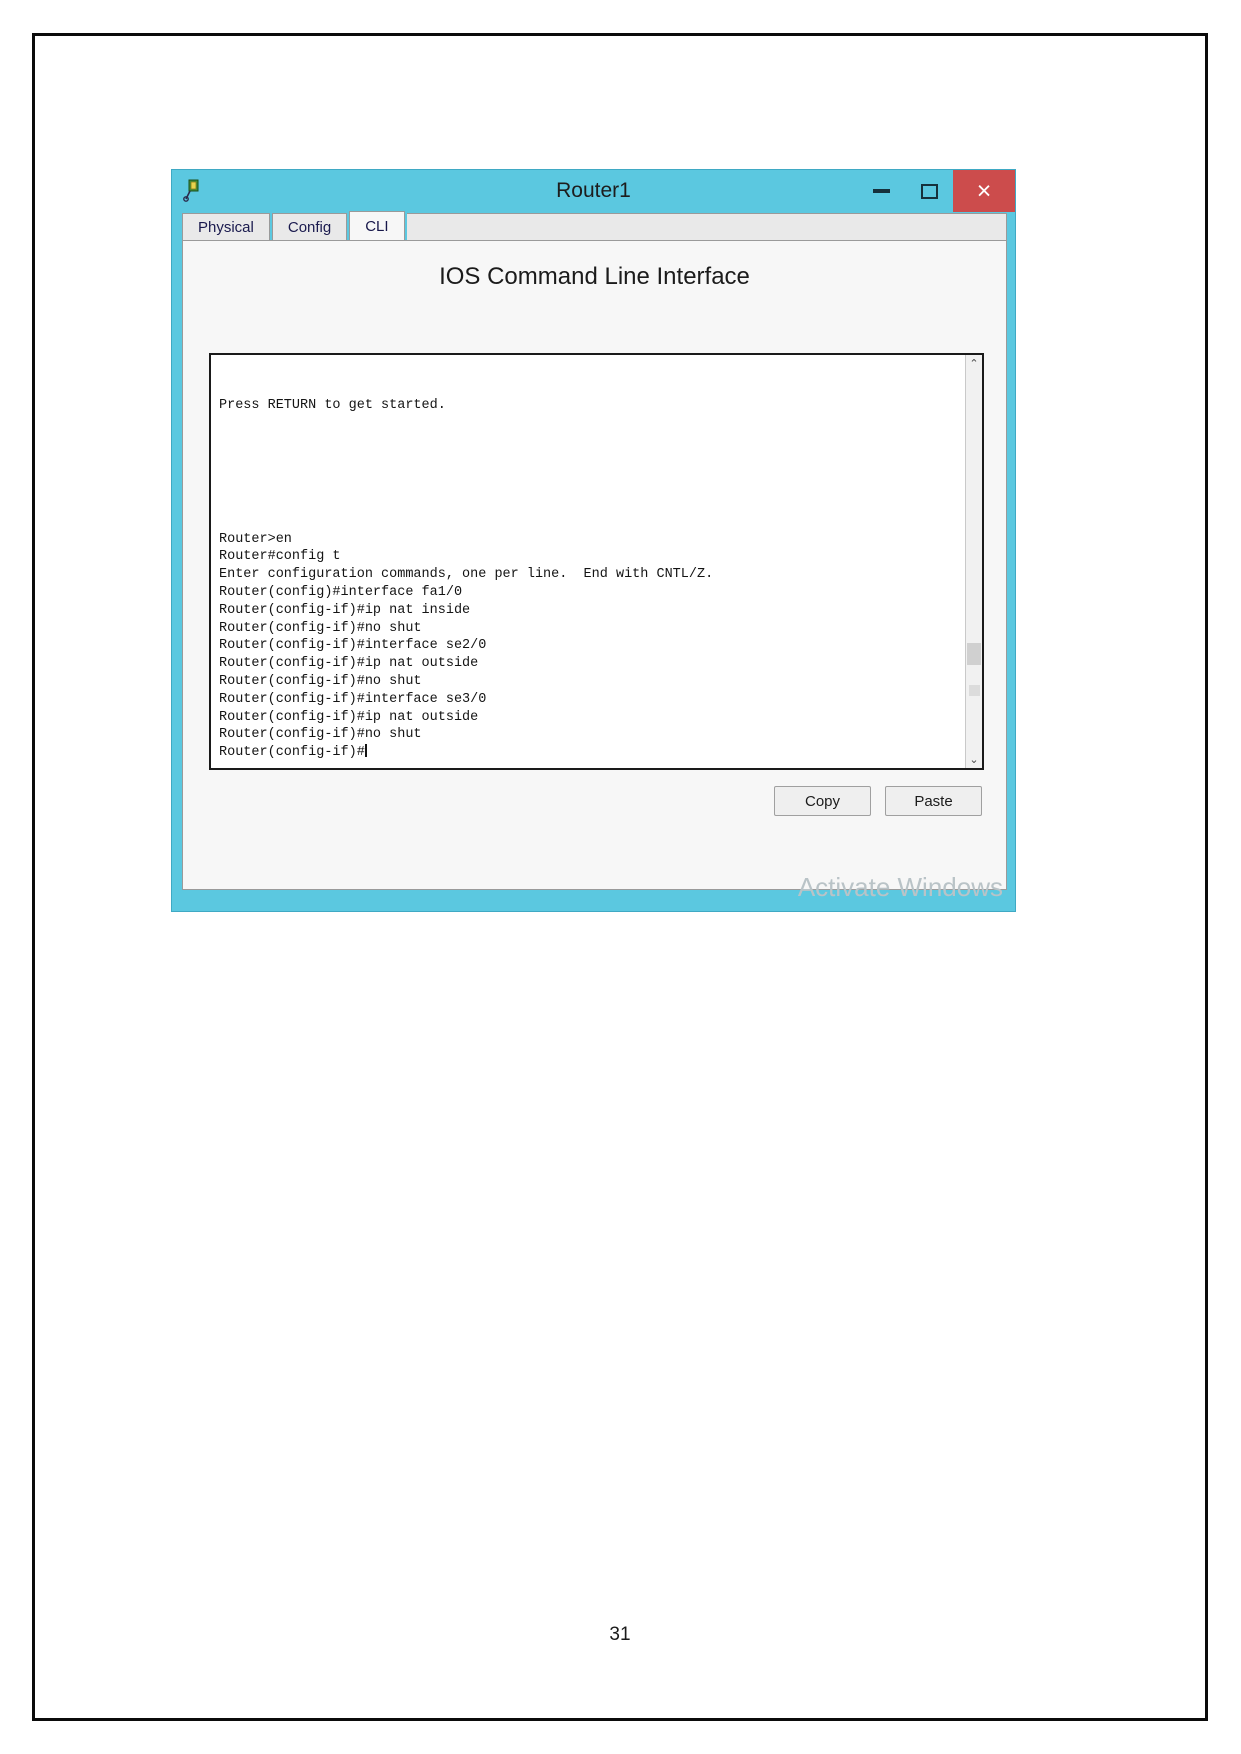 The image size is (1241, 1754). Describe the element at coordinates (345, 610) in the screenshot. I see `console-line: Router(config-if)#ip nat inside` at that location.